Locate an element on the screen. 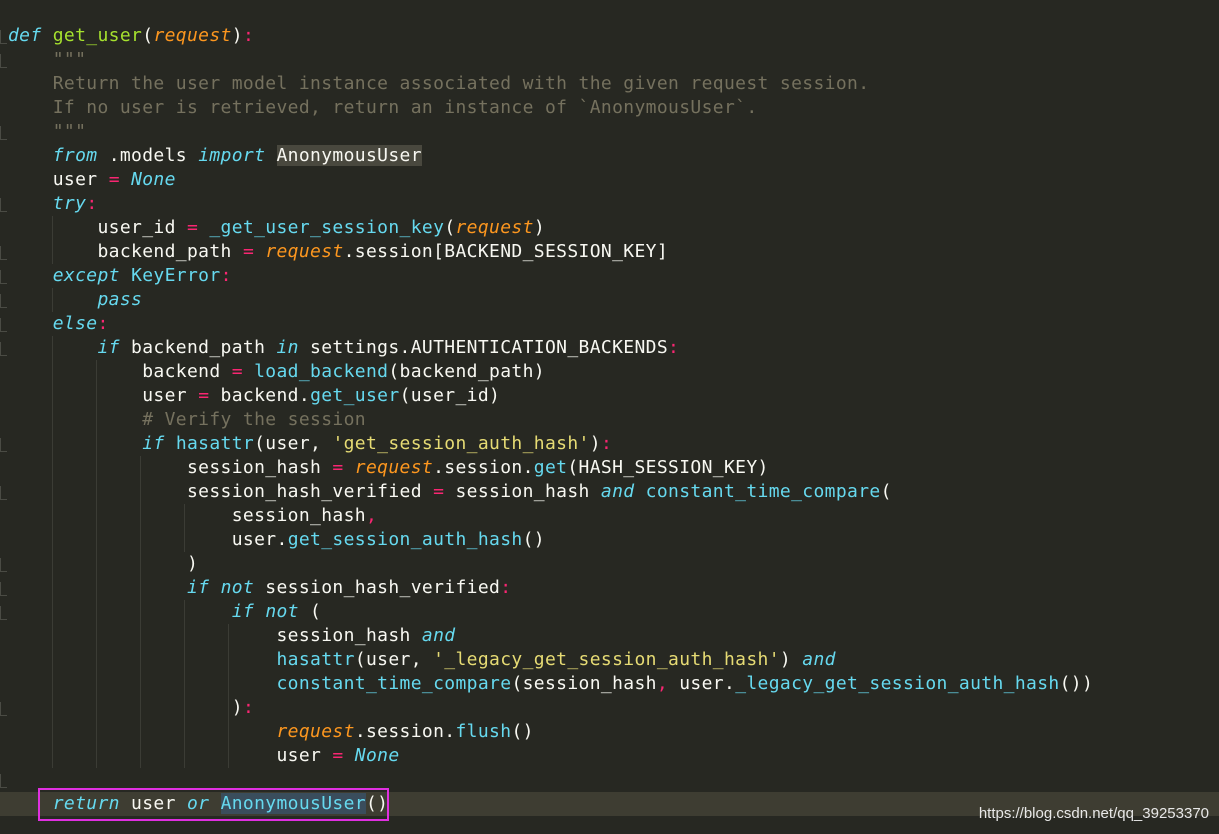 This screenshot has height=834, width=1219. code-line-docstring-close: """ is located at coordinates (47, 132).